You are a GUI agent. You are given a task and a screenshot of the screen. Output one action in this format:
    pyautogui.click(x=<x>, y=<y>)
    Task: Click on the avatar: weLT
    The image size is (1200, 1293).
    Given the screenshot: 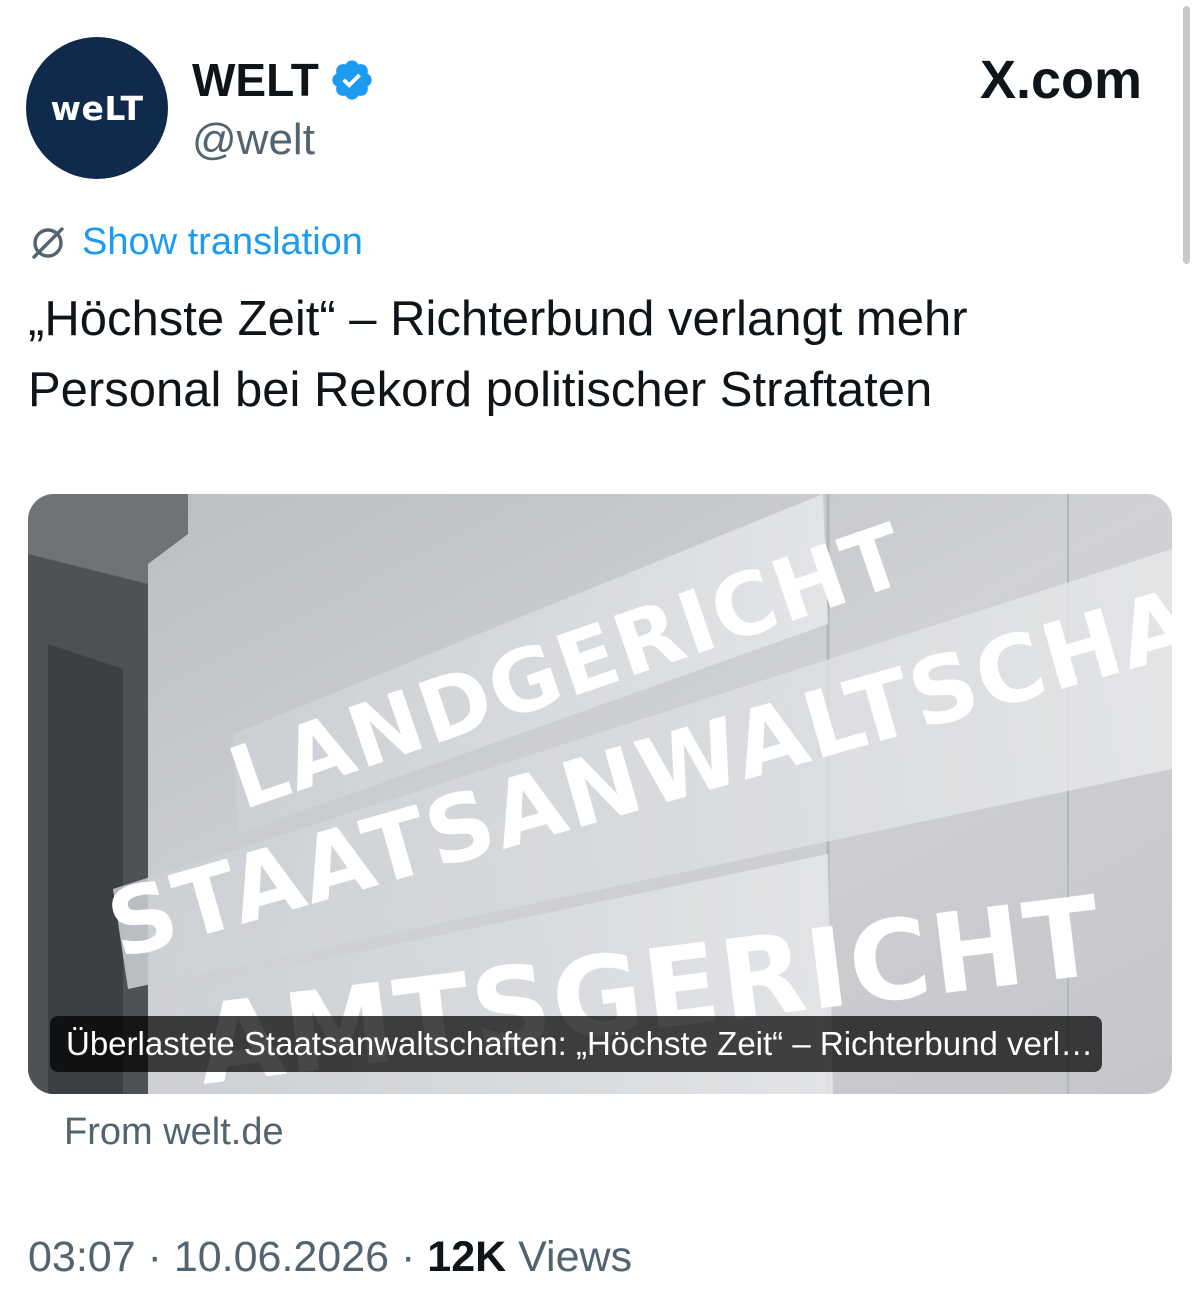 What is the action you would take?
    pyautogui.click(x=97, y=108)
    